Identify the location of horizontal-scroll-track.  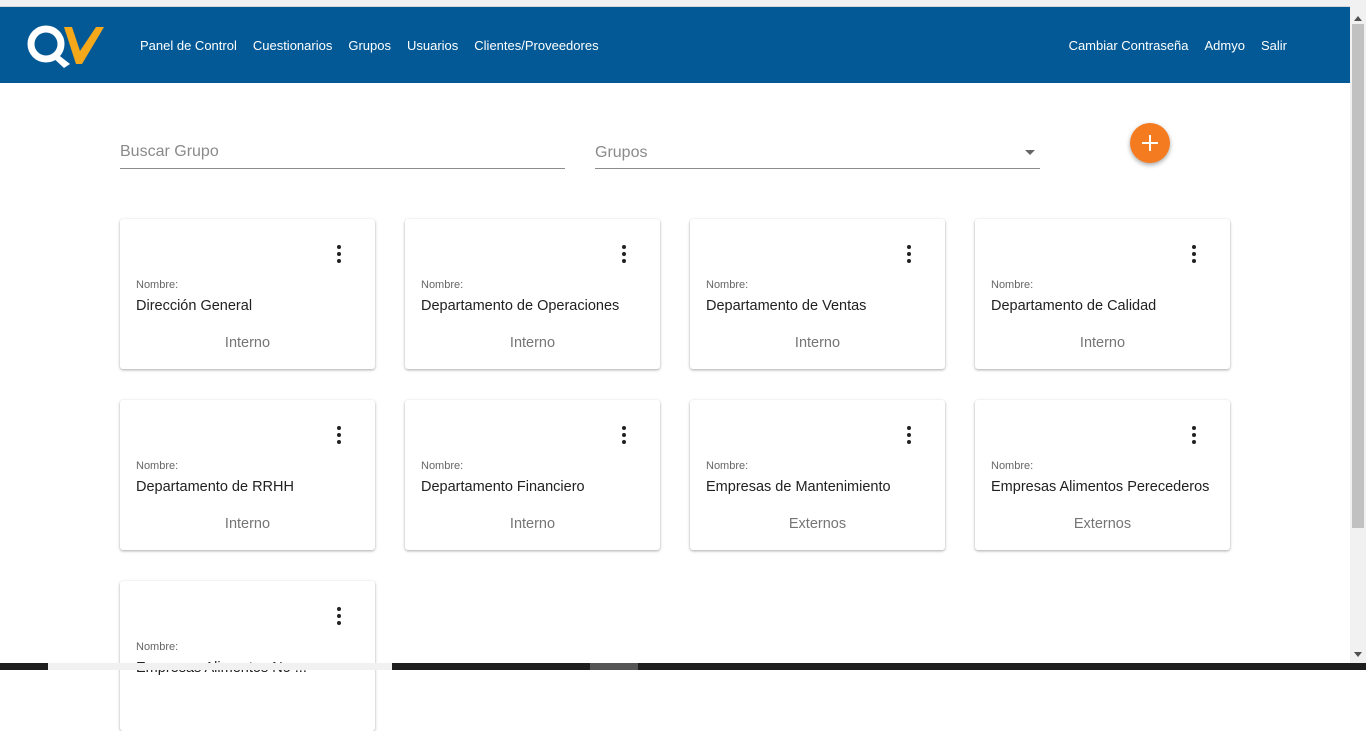
(220, 666).